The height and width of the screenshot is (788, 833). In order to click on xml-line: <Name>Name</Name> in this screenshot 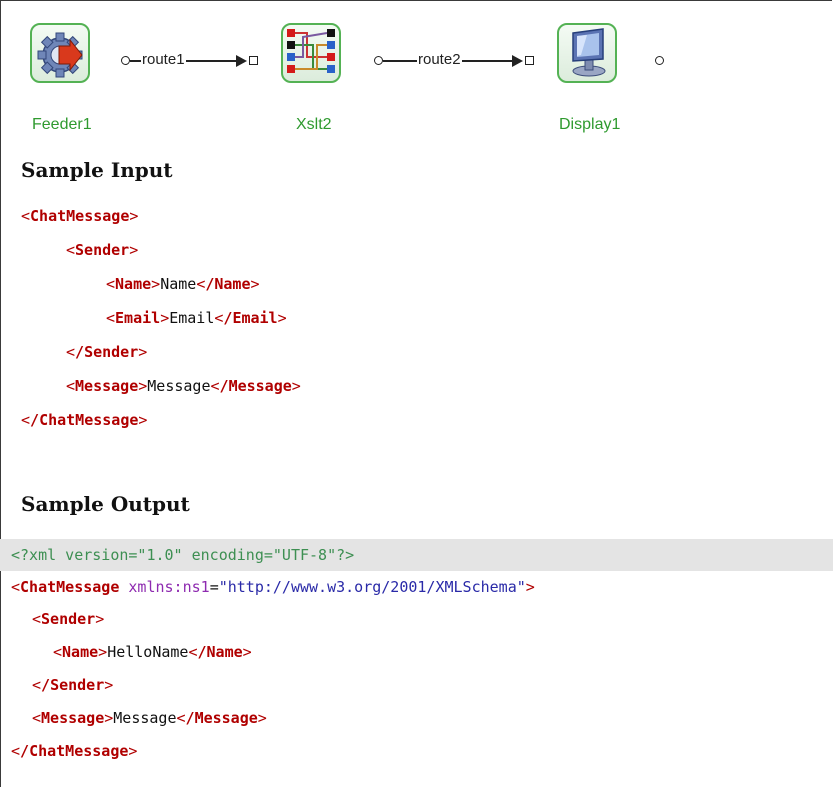, I will do `click(183, 284)`.